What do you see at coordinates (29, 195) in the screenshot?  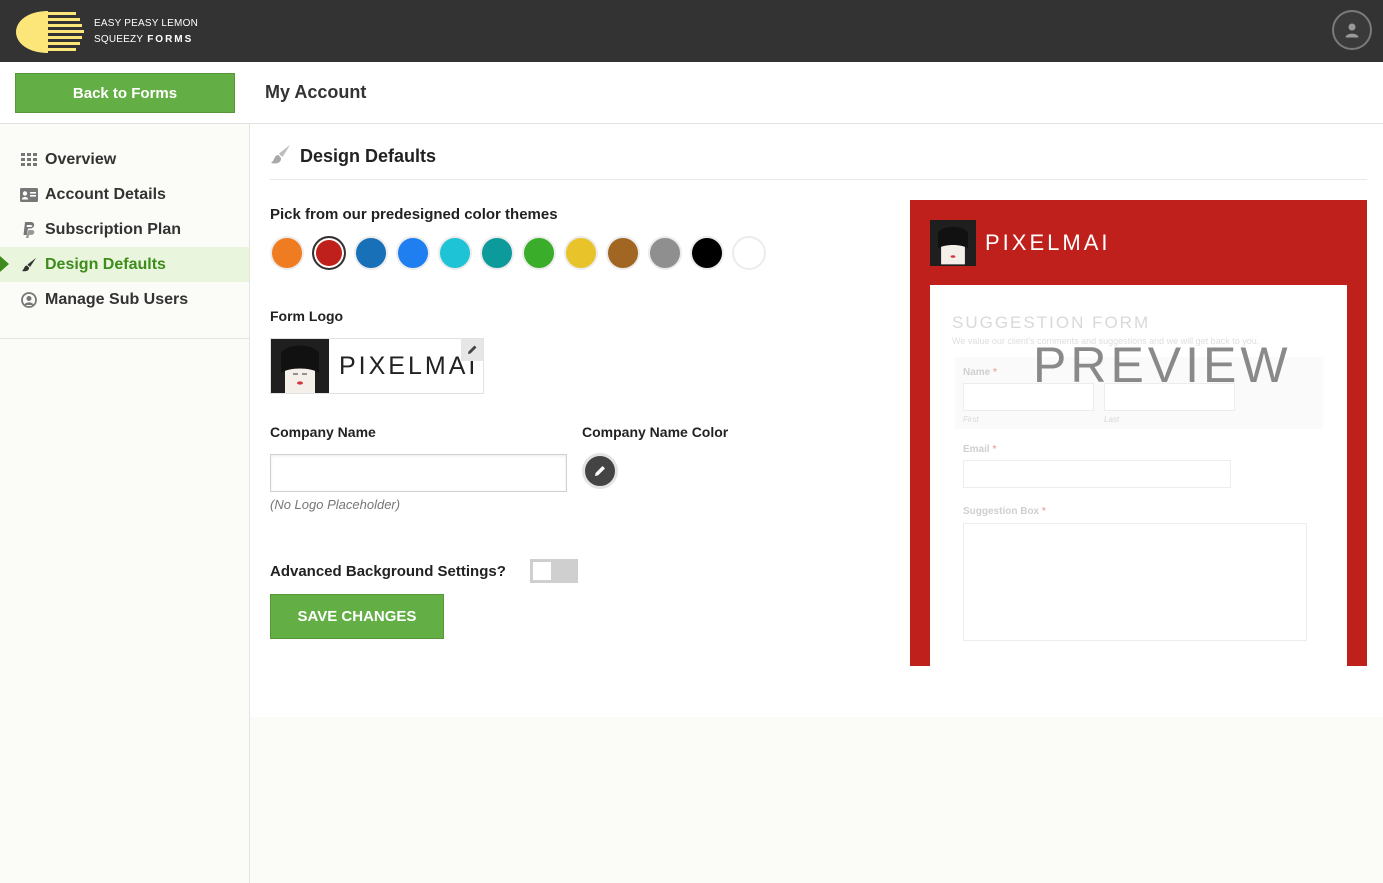 I see `id-card-icon` at bounding box center [29, 195].